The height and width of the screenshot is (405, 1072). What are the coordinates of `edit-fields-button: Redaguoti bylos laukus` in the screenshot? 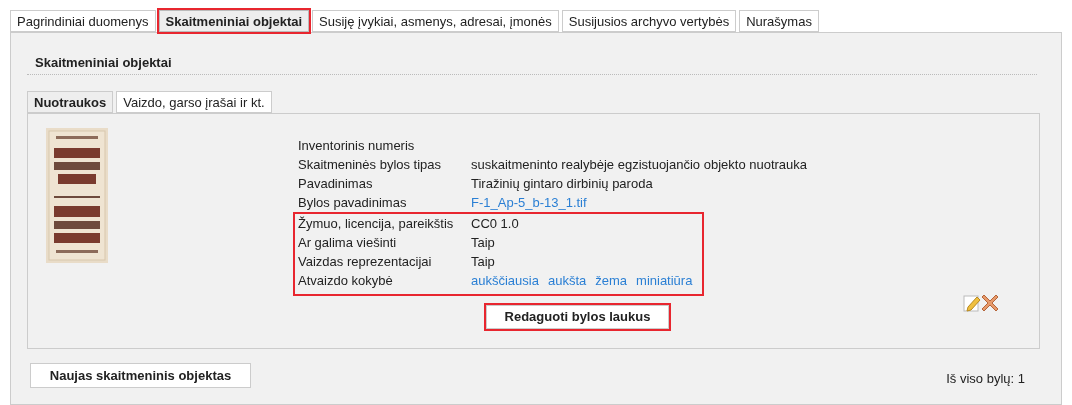 It's located at (577, 317).